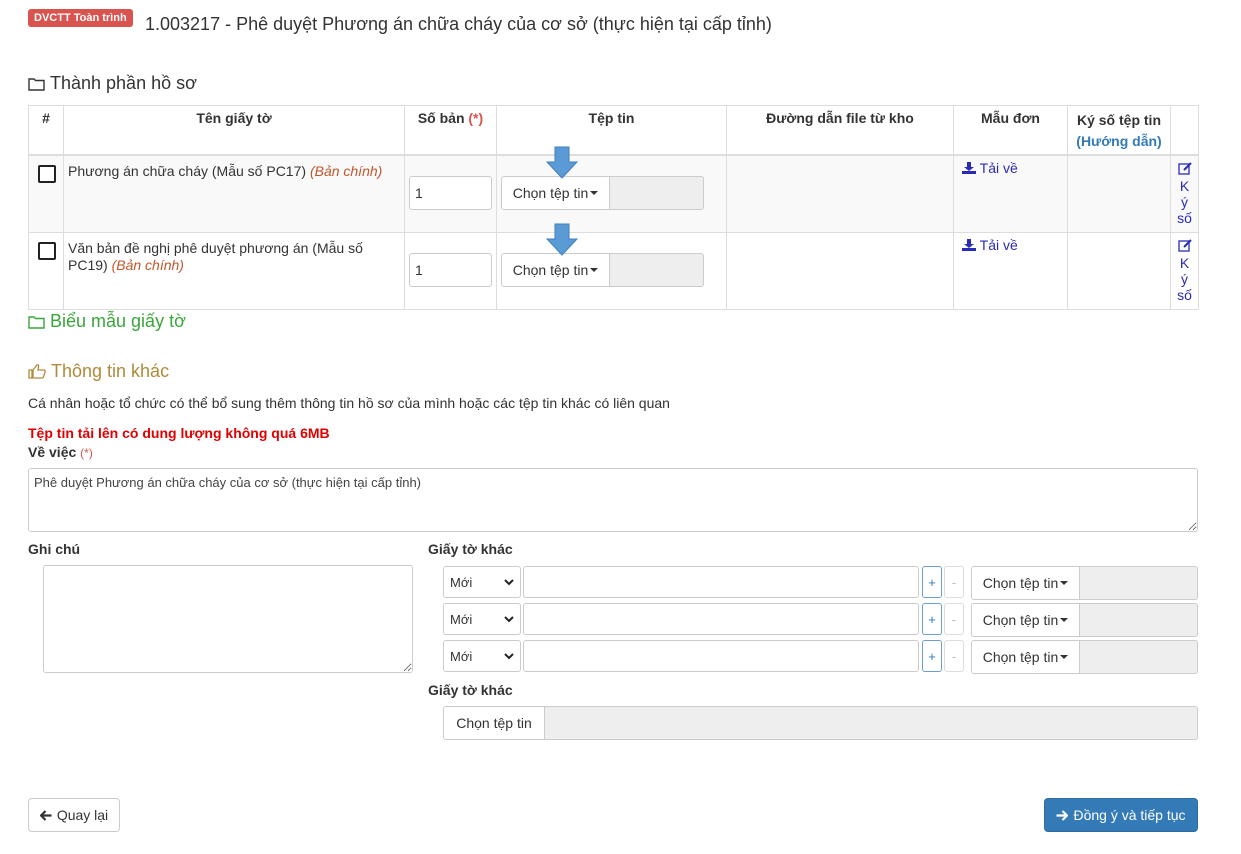 This screenshot has height=854, width=1241. What do you see at coordinates (509, 581) in the screenshot?
I see `chevron-down-icon` at bounding box center [509, 581].